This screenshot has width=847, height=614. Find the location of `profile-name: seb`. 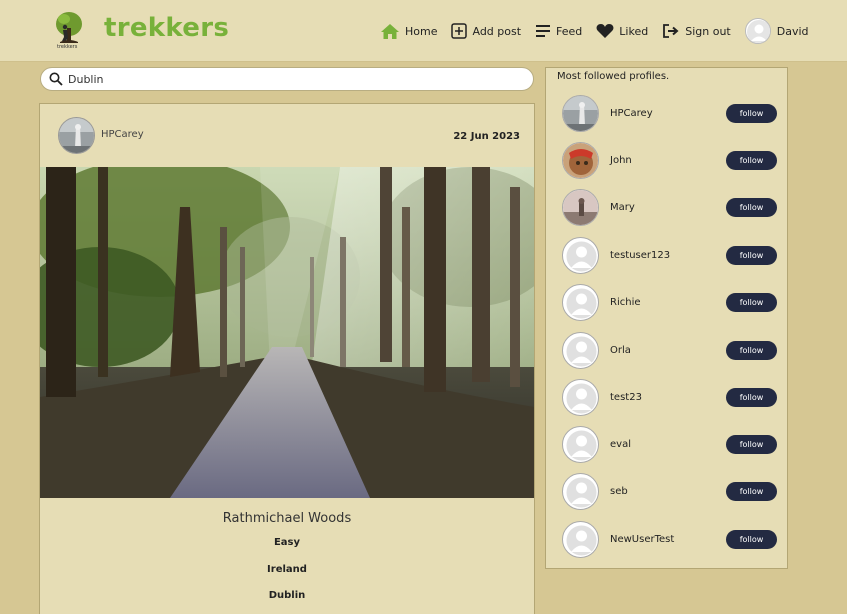

profile-name: seb is located at coordinates (619, 491).